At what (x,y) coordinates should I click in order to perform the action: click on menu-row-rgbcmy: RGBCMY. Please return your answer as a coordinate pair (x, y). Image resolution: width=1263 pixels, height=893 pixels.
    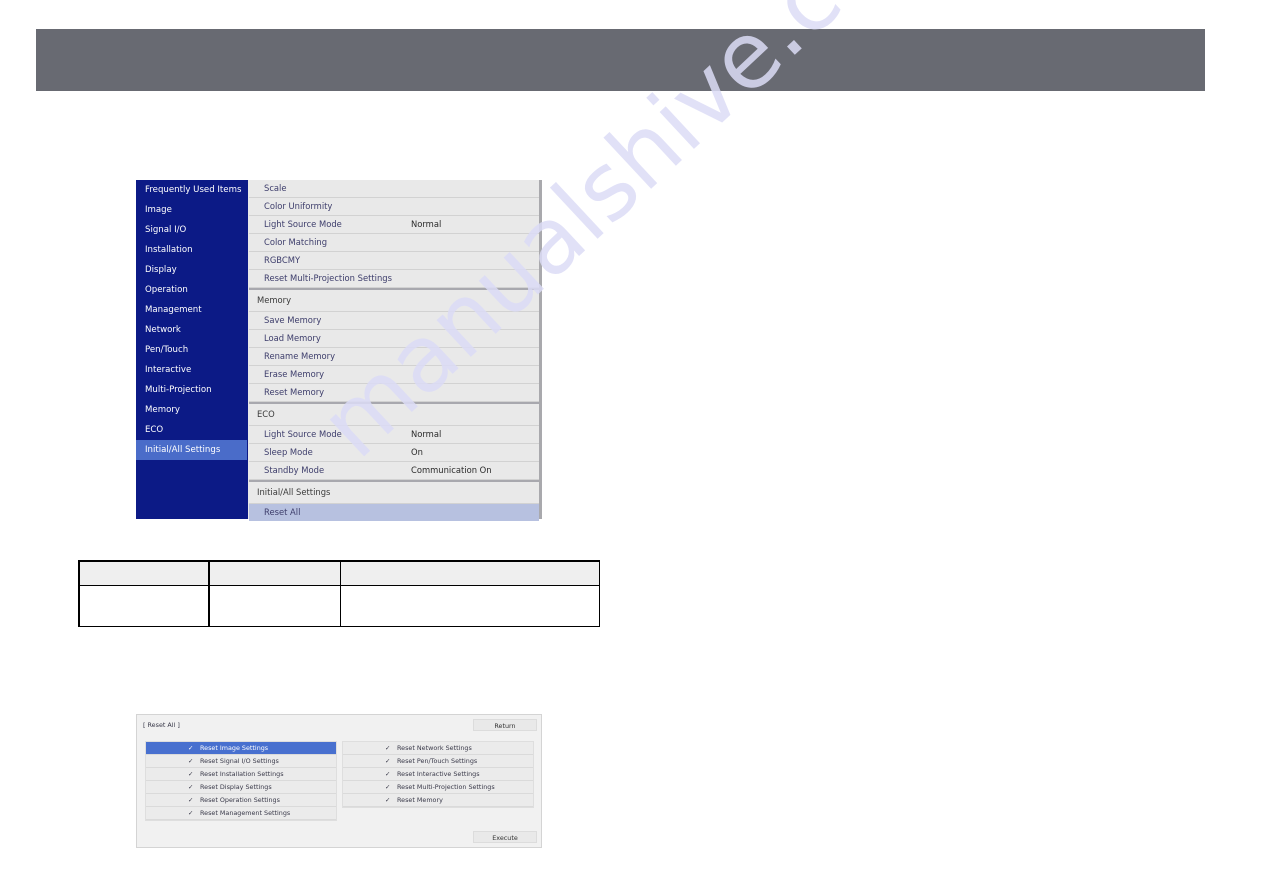
    Looking at the image, I should click on (394, 261).